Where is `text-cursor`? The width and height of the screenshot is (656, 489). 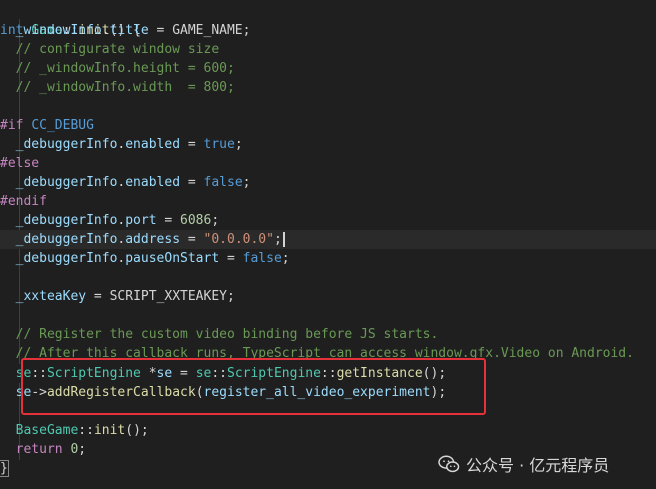 text-cursor is located at coordinates (283, 239).